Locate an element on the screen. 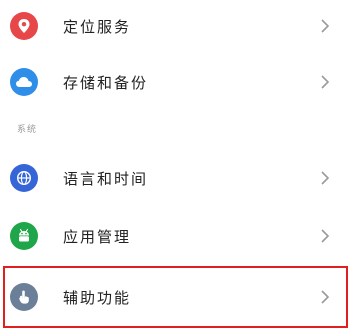 This screenshot has height=334, width=358. settings-item-label: 存储和备份 is located at coordinates (106, 82).